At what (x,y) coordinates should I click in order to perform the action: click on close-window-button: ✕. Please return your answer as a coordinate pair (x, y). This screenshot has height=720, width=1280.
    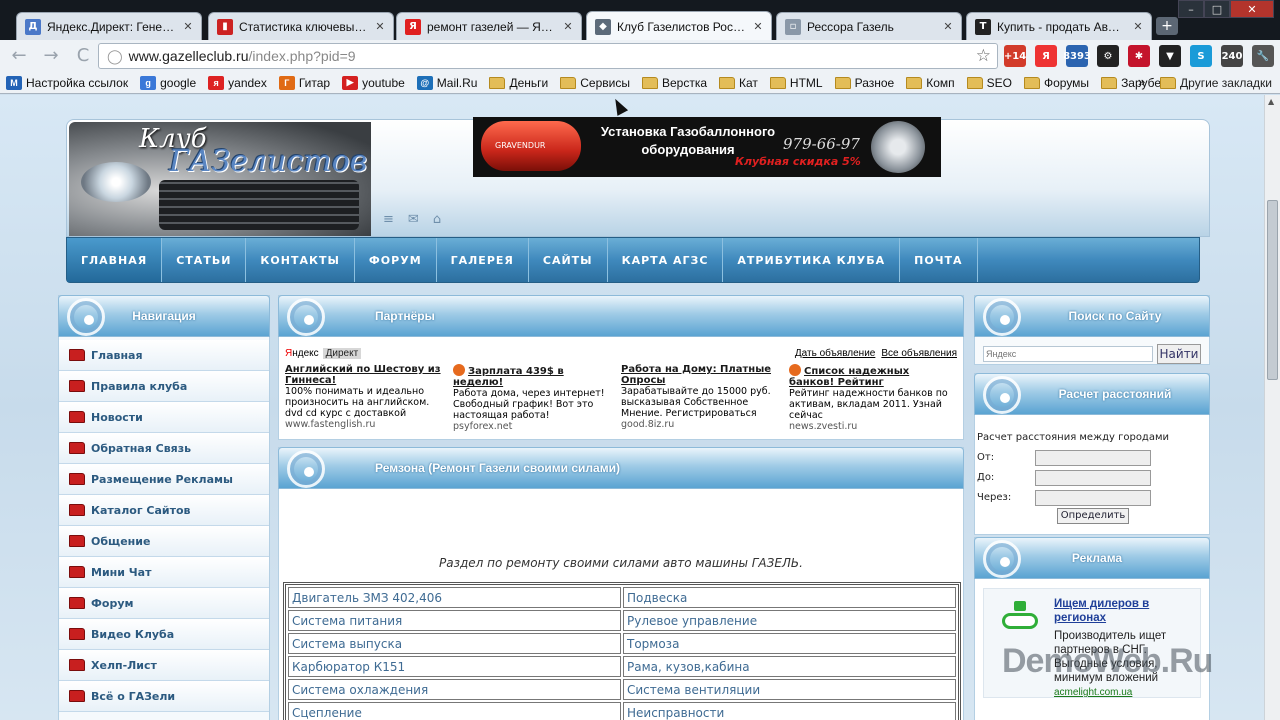
    Looking at the image, I should click on (1252, 9).